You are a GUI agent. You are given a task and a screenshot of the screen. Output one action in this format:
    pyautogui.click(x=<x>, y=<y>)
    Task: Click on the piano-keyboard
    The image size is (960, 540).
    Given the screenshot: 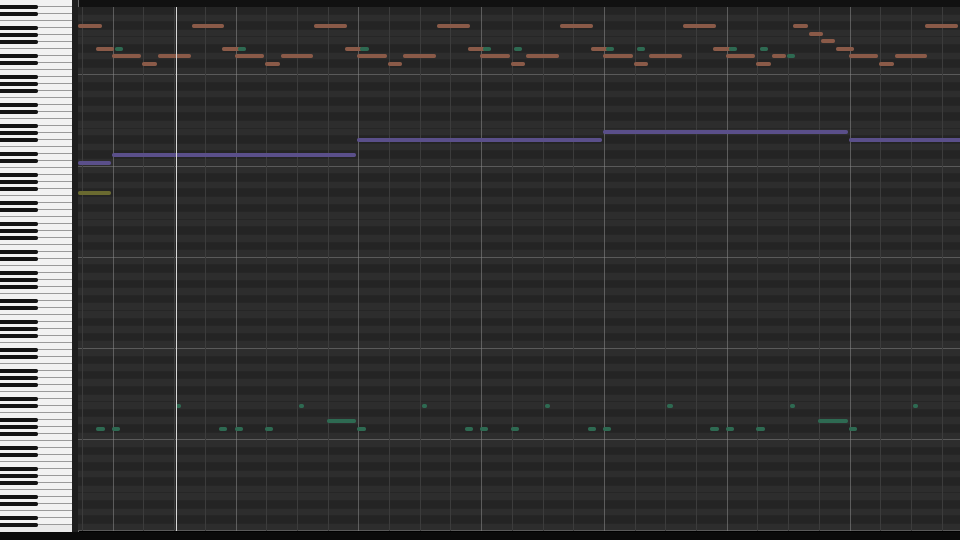 What is the action you would take?
    pyautogui.click(x=39, y=267)
    